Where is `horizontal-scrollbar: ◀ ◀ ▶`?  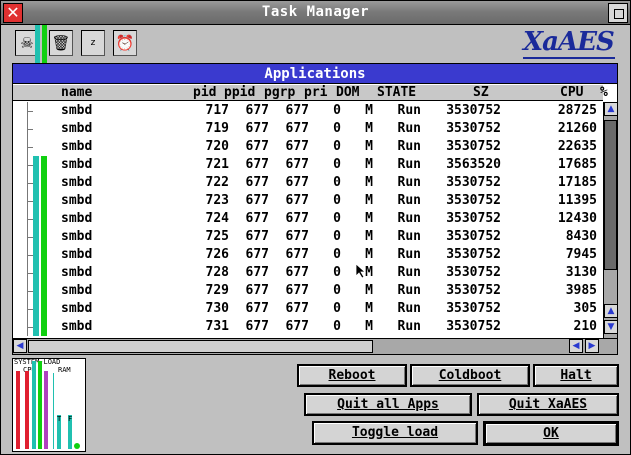
horizontal-scrollbar: ◀ ◀ ▶ is located at coordinates (315, 346).